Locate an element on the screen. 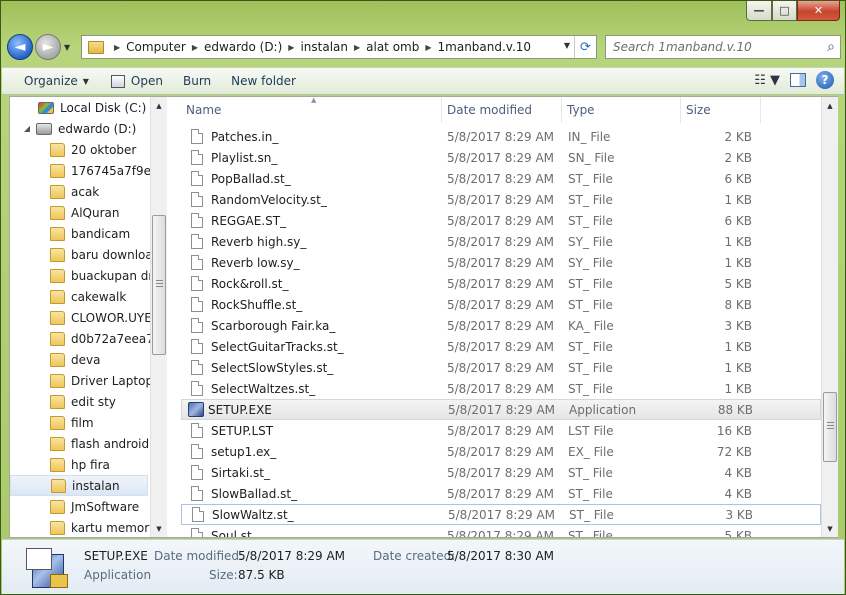 The image size is (846, 595). burn-button: Burn is located at coordinates (197, 81).